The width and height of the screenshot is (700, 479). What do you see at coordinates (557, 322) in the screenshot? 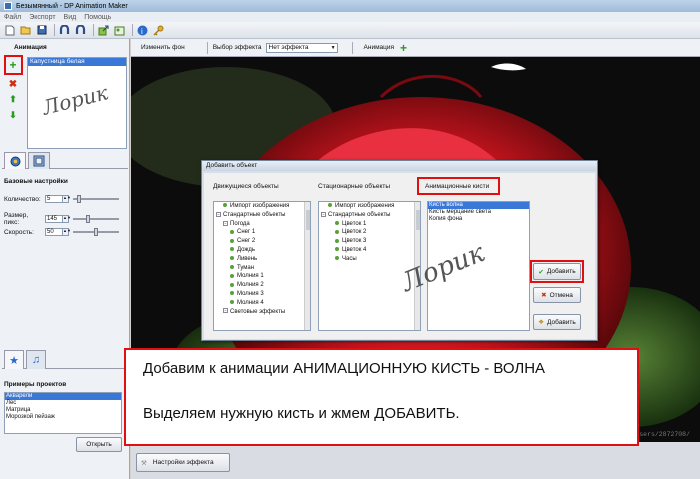
I see `dialog-add-button-2: ❖ Добавить` at bounding box center [557, 322].